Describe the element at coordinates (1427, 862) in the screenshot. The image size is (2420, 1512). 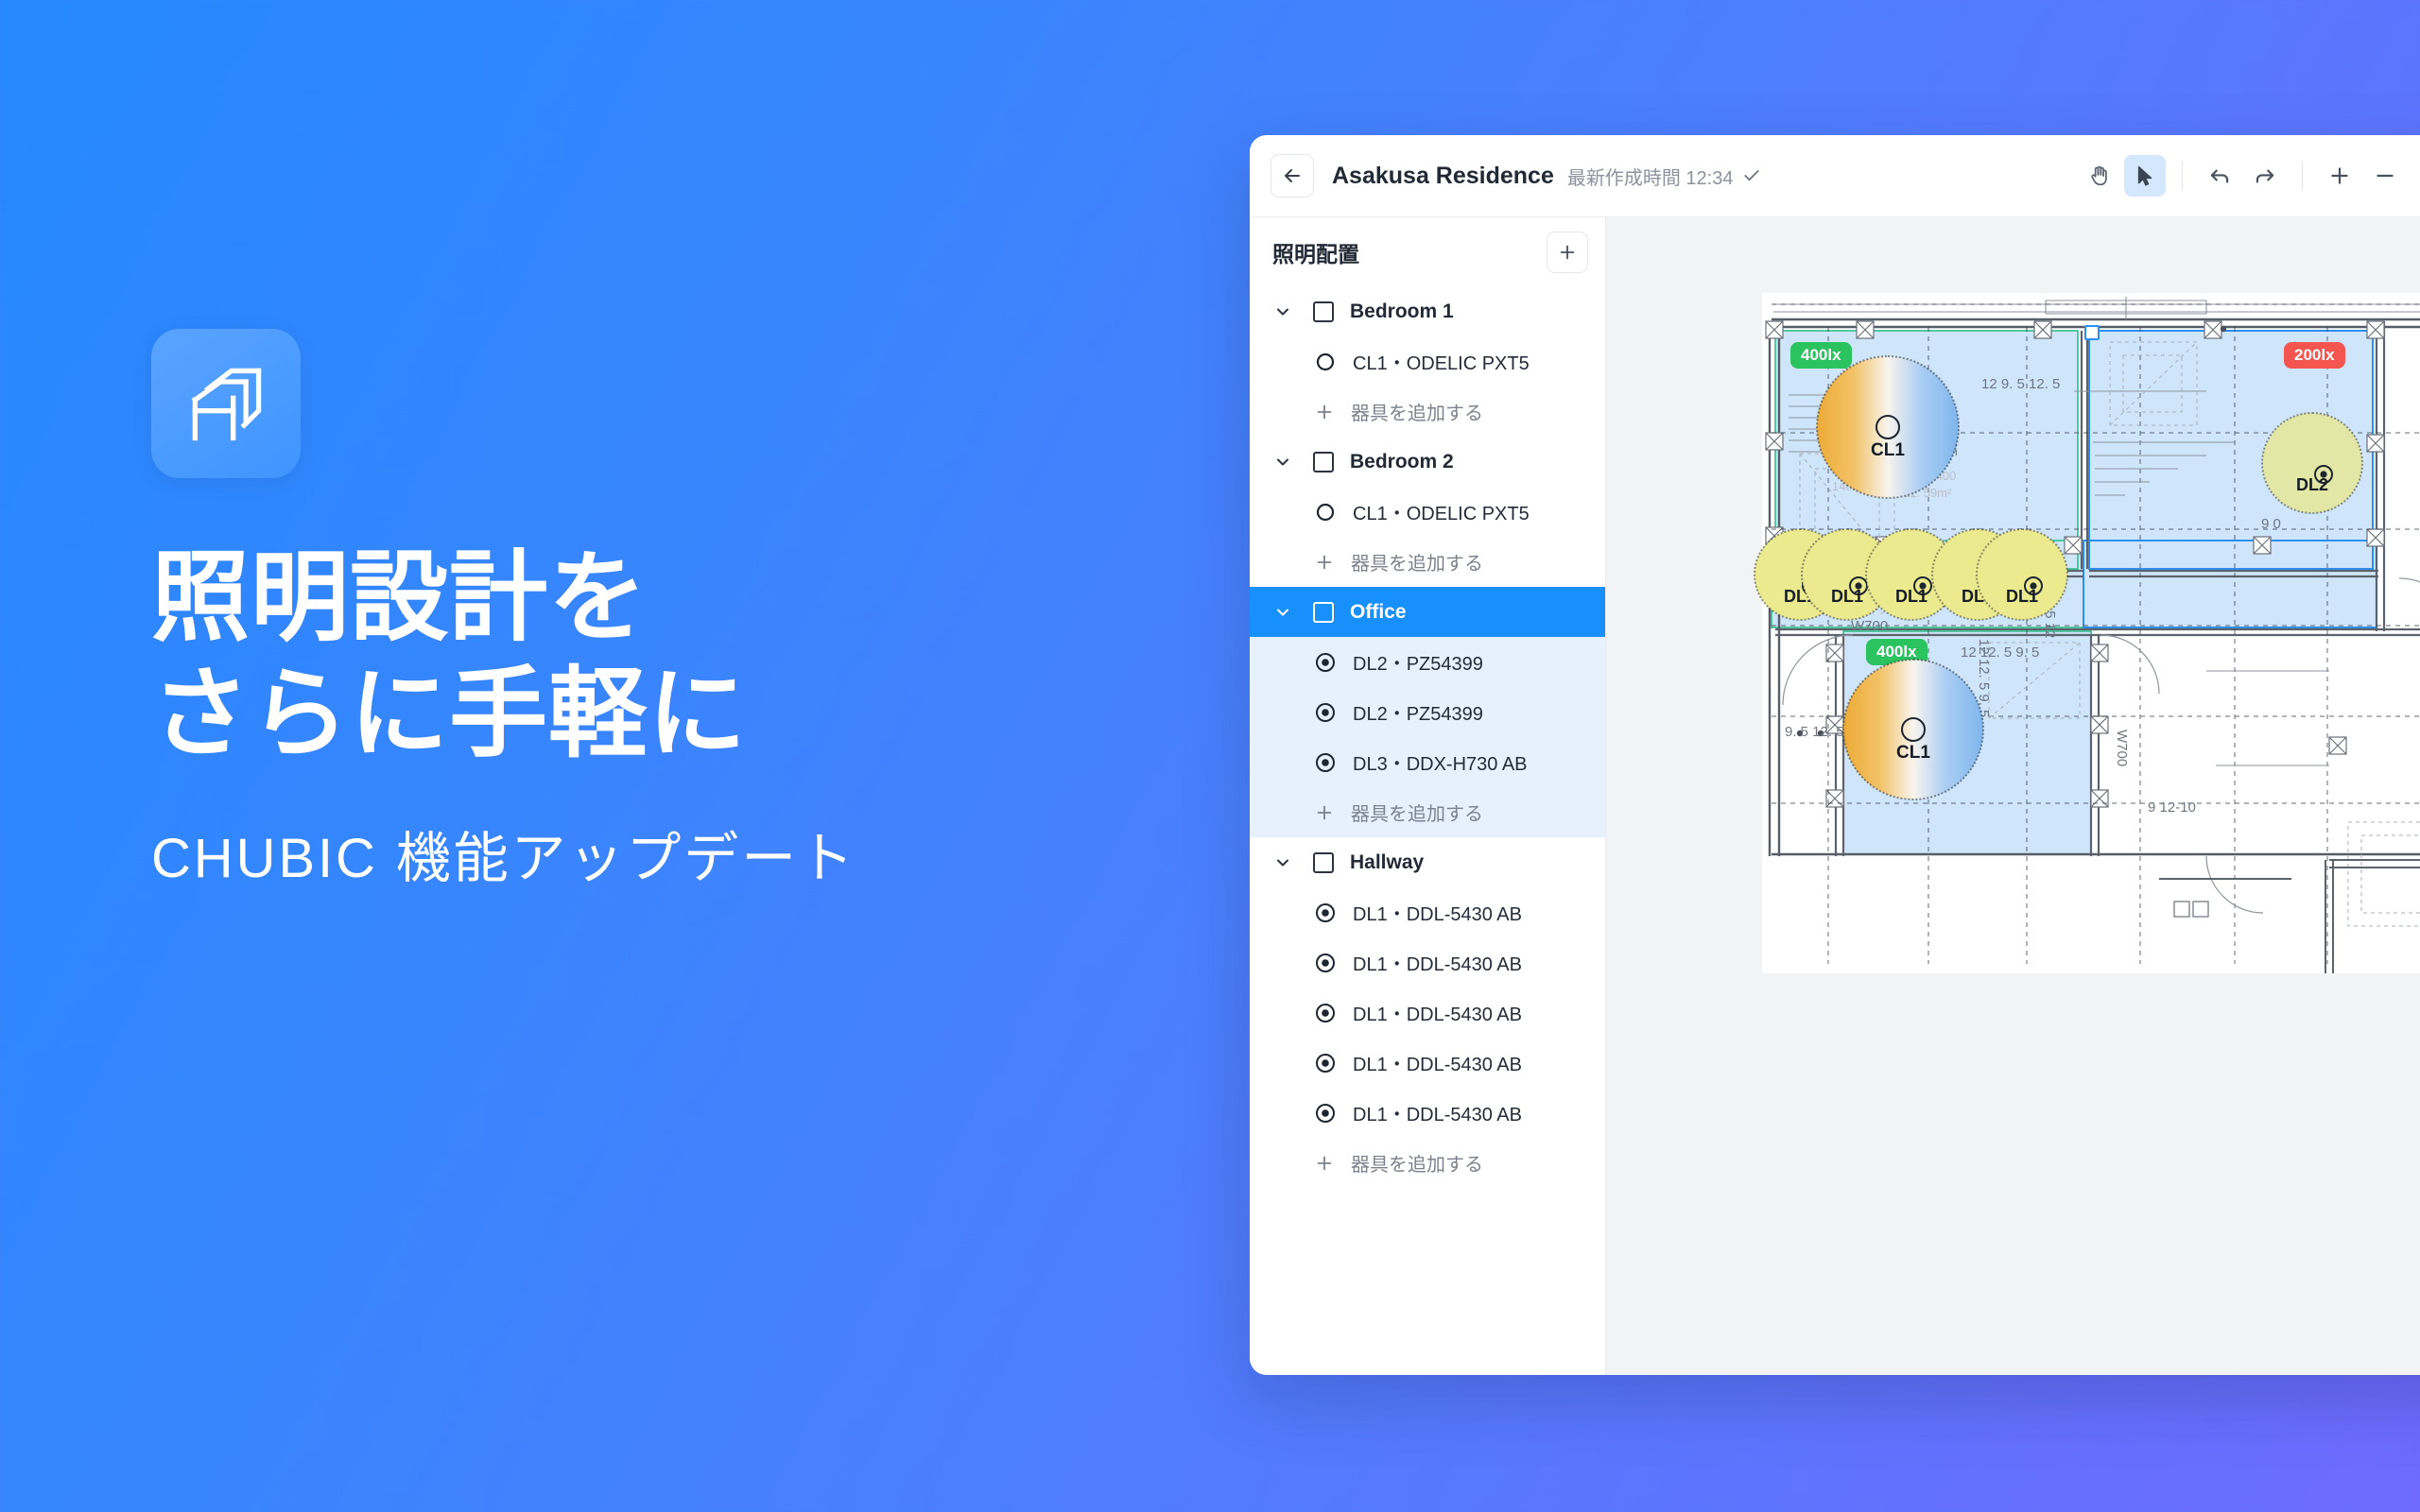
I see `room-group-header-hallway: Hallway` at that location.